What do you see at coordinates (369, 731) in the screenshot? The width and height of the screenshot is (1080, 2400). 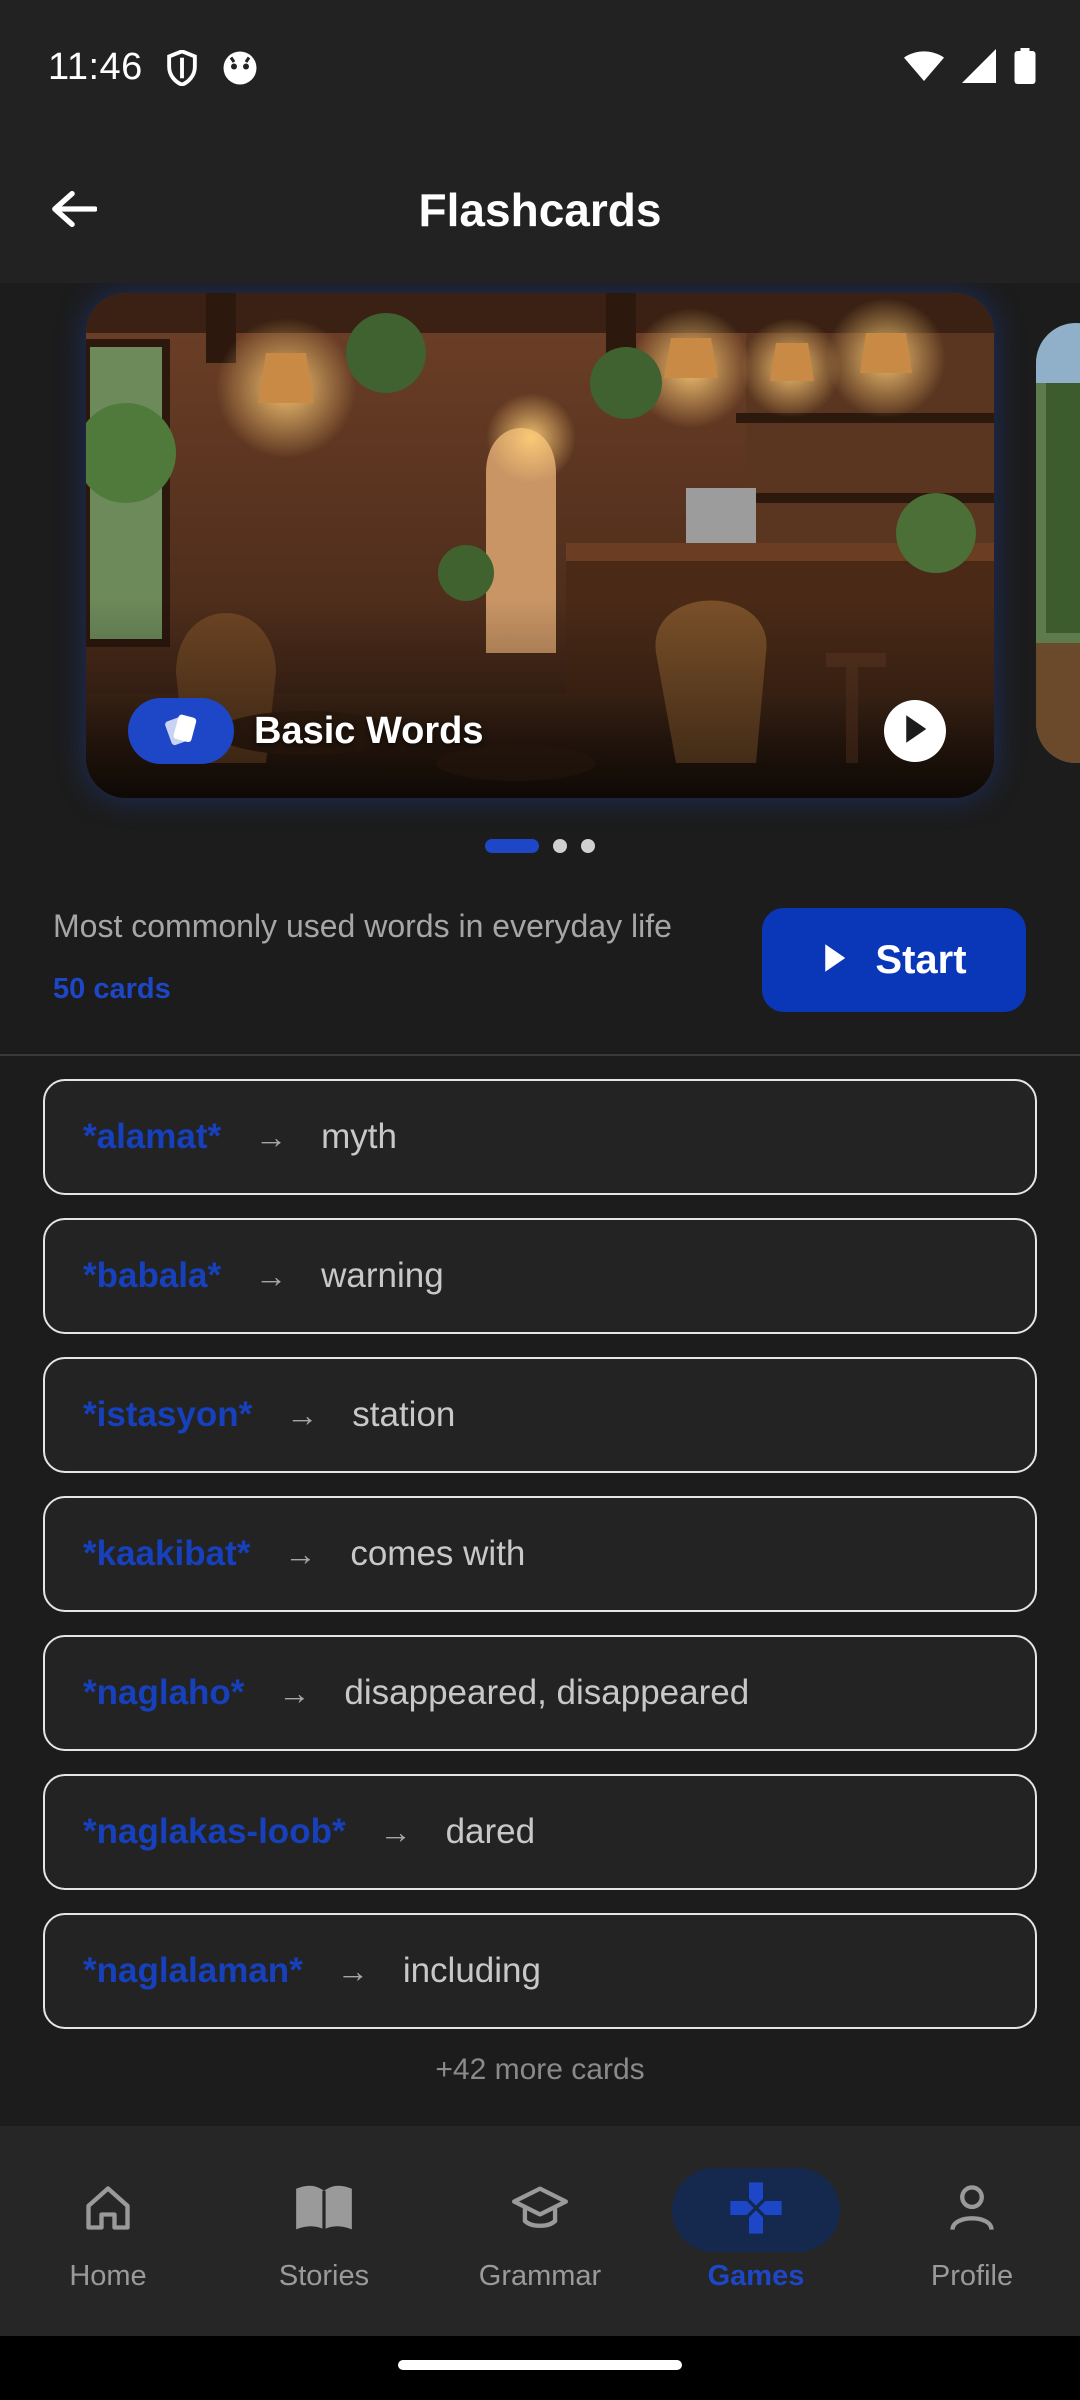 I see `deck-title: Basic Words` at bounding box center [369, 731].